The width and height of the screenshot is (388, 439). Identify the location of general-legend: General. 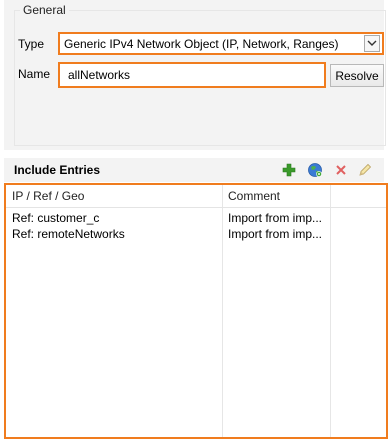
(44, 10).